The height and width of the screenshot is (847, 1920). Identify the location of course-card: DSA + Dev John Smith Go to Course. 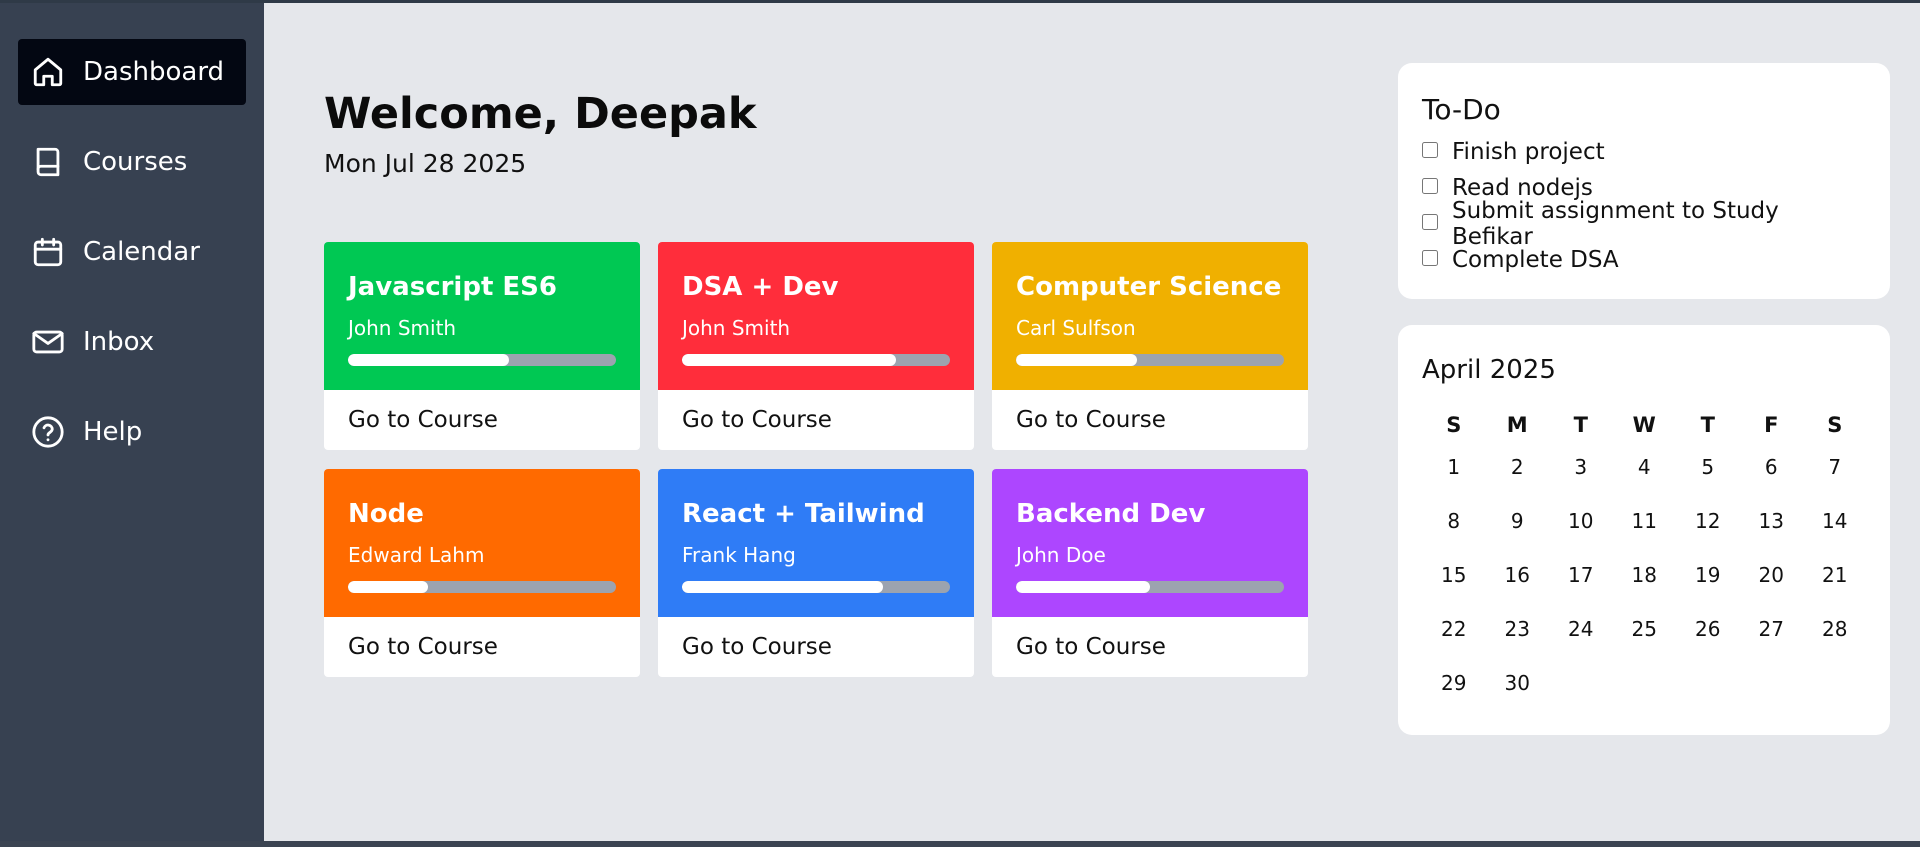
(816, 346).